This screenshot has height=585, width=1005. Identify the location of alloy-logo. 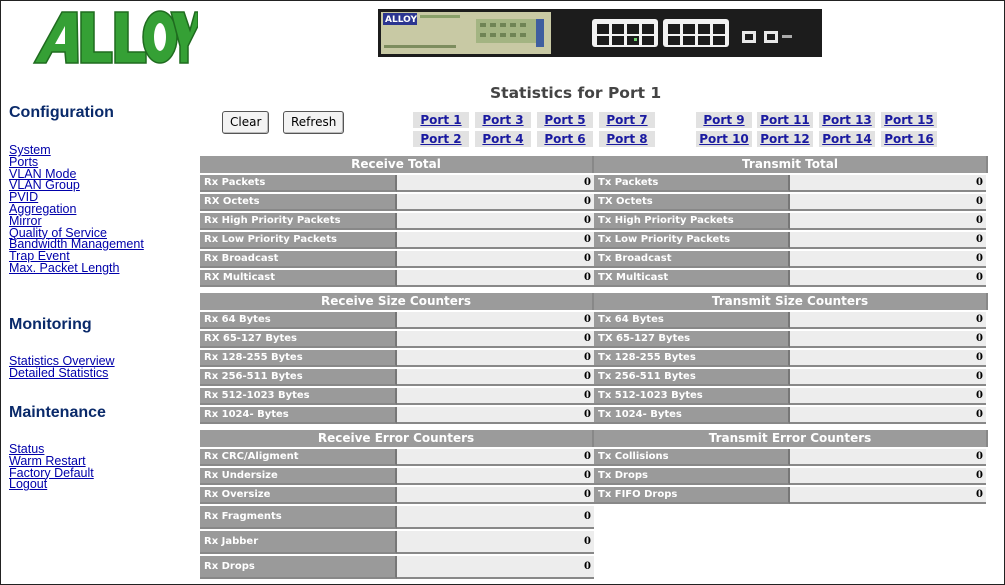
(115, 37).